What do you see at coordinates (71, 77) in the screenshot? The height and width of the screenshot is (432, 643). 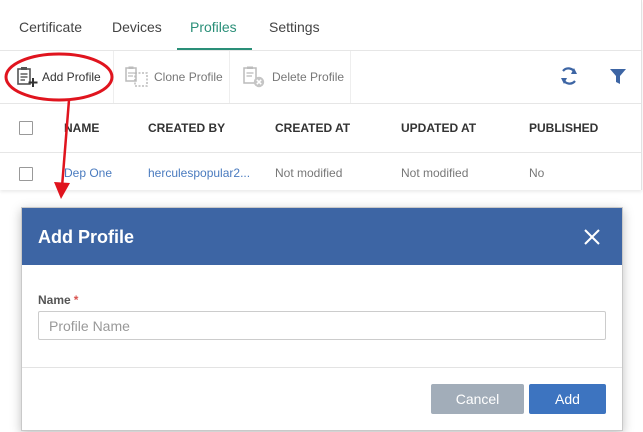 I see `add-profile-label: Add Profile` at bounding box center [71, 77].